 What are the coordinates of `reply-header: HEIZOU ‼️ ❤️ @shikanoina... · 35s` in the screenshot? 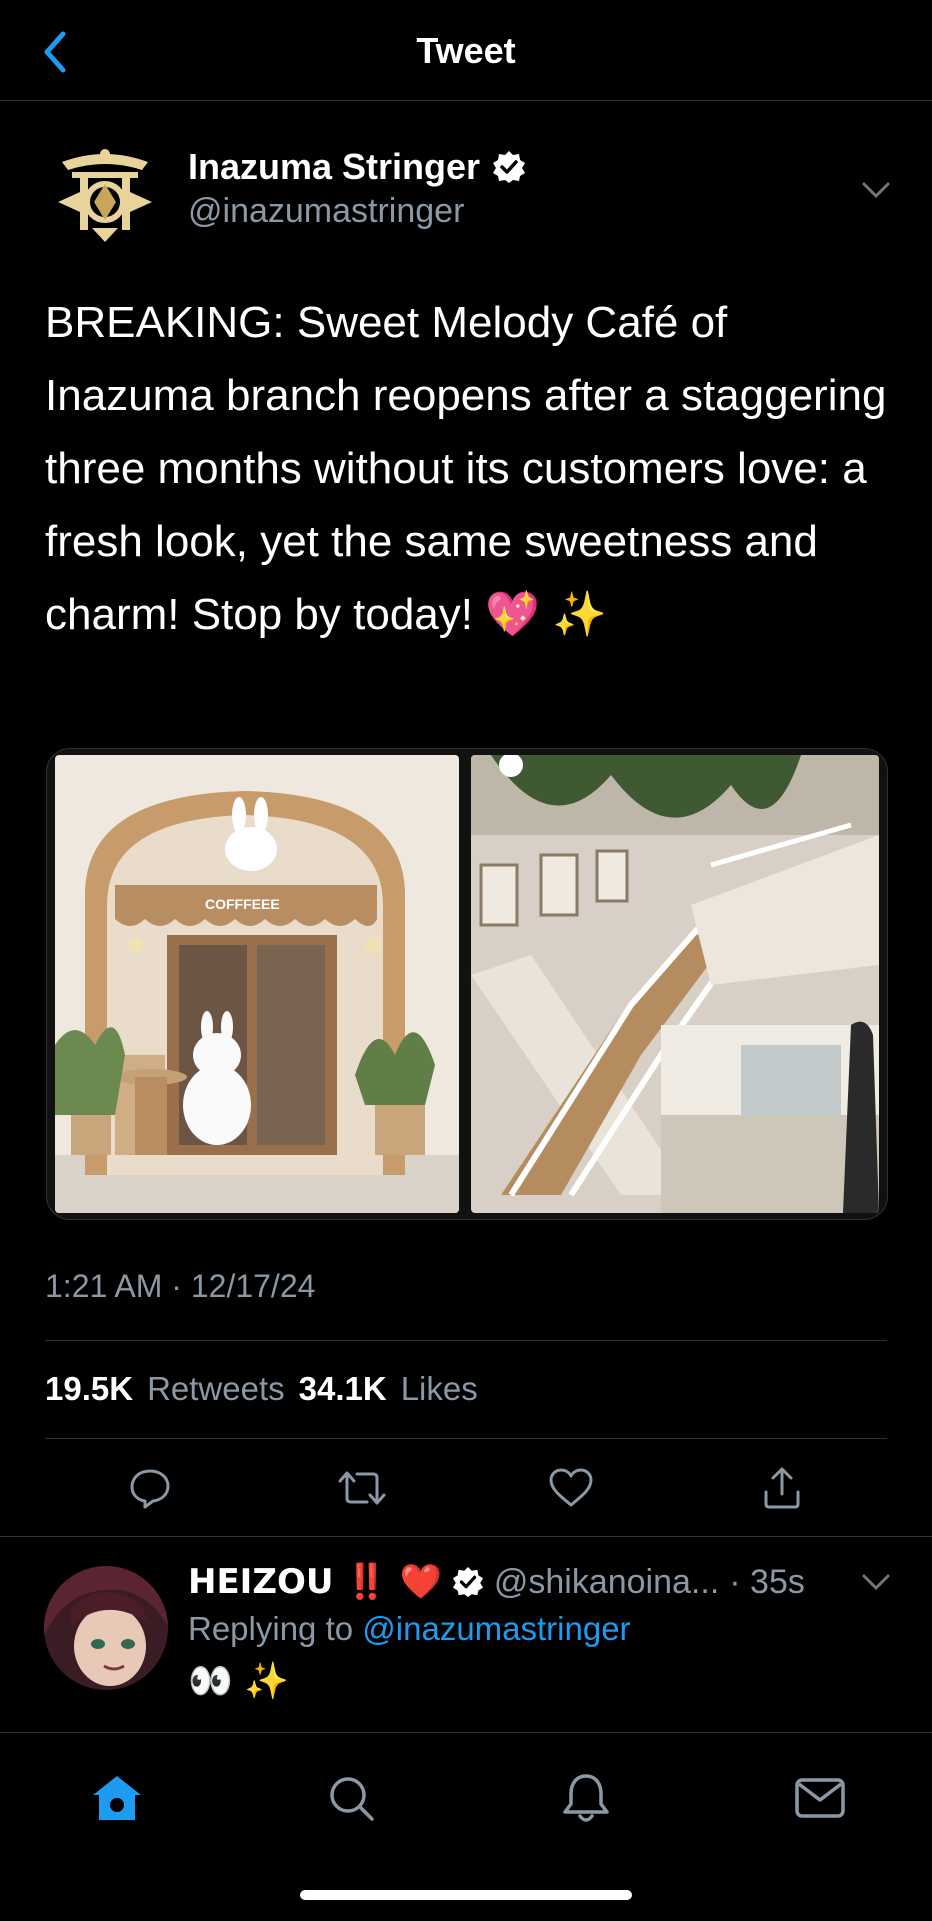 It's located at (496, 1582).